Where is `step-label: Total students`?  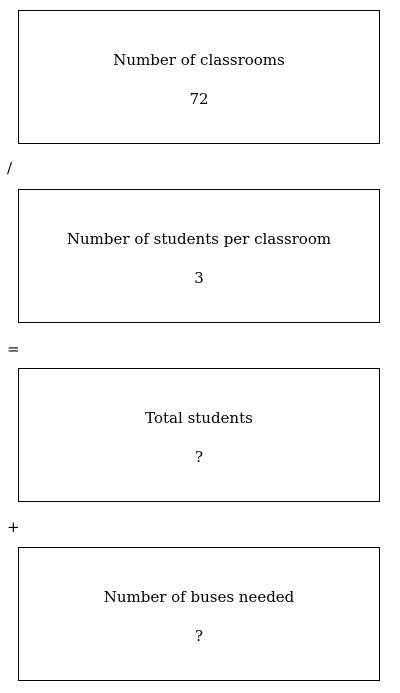 step-label: Total students is located at coordinates (199, 418).